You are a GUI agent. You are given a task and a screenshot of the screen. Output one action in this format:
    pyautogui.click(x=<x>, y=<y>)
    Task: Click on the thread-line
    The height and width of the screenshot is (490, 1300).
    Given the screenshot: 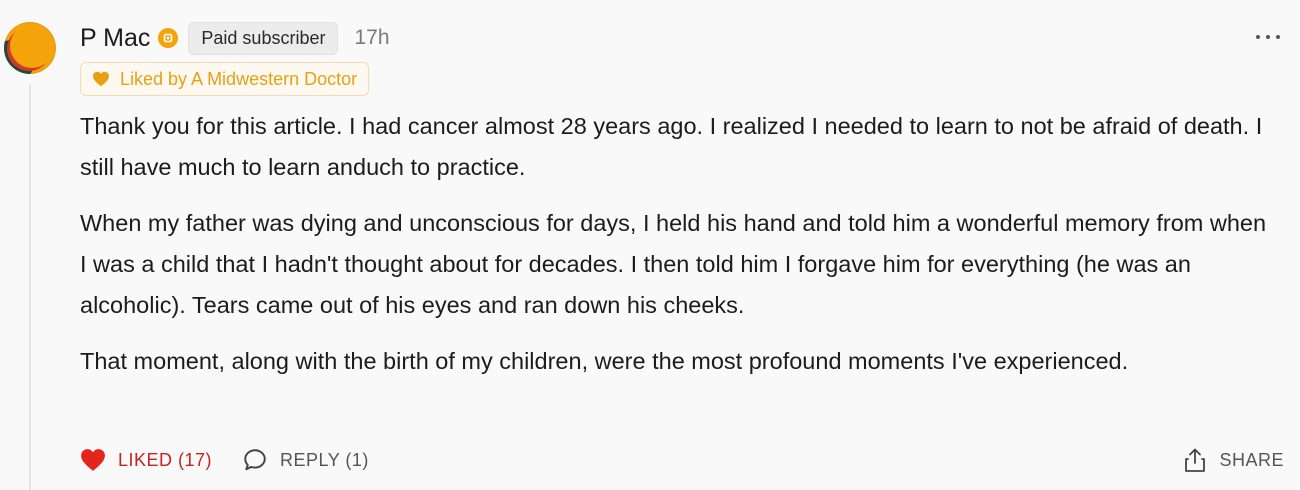 What is the action you would take?
    pyautogui.click(x=30, y=287)
    